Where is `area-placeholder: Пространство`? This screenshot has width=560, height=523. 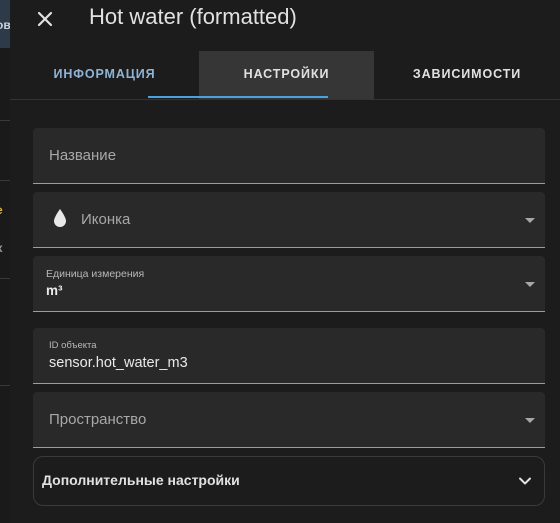
area-placeholder: Пространство is located at coordinates (98, 419).